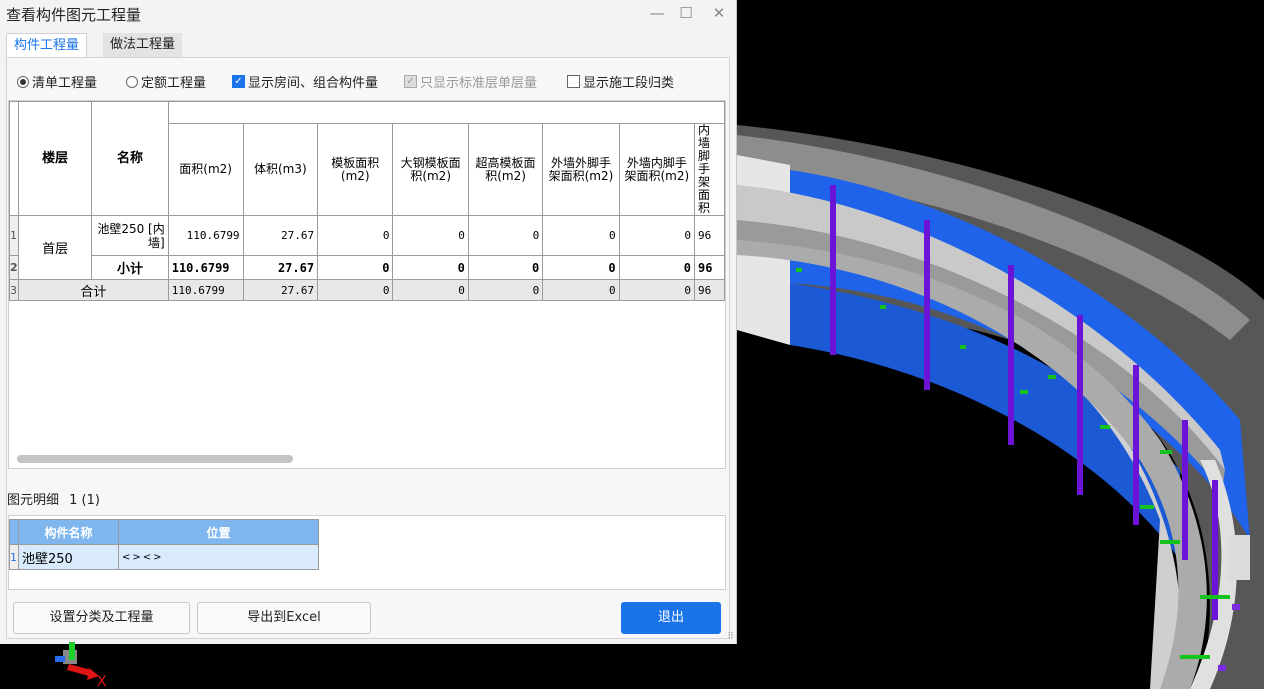 This screenshot has width=1264, height=689. Describe the element at coordinates (205, 169) in the screenshot. I see `header-area: 面积(m2)` at that location.